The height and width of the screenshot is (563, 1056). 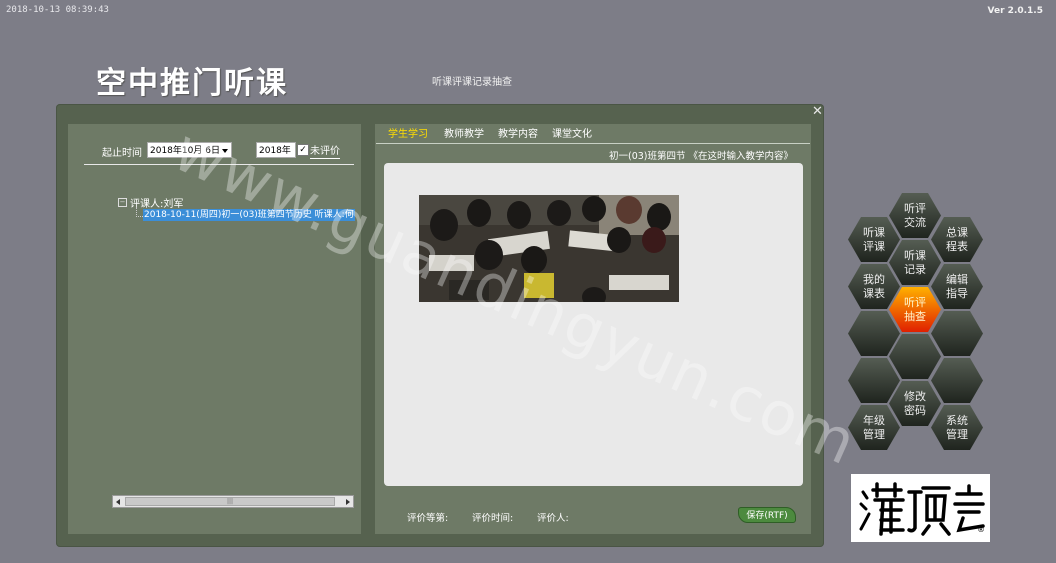 What do you see at coordinates (915, 262) in the screenshot?
I see `menu-listen-record: 听课 记录` at bounding box center [915, 262].